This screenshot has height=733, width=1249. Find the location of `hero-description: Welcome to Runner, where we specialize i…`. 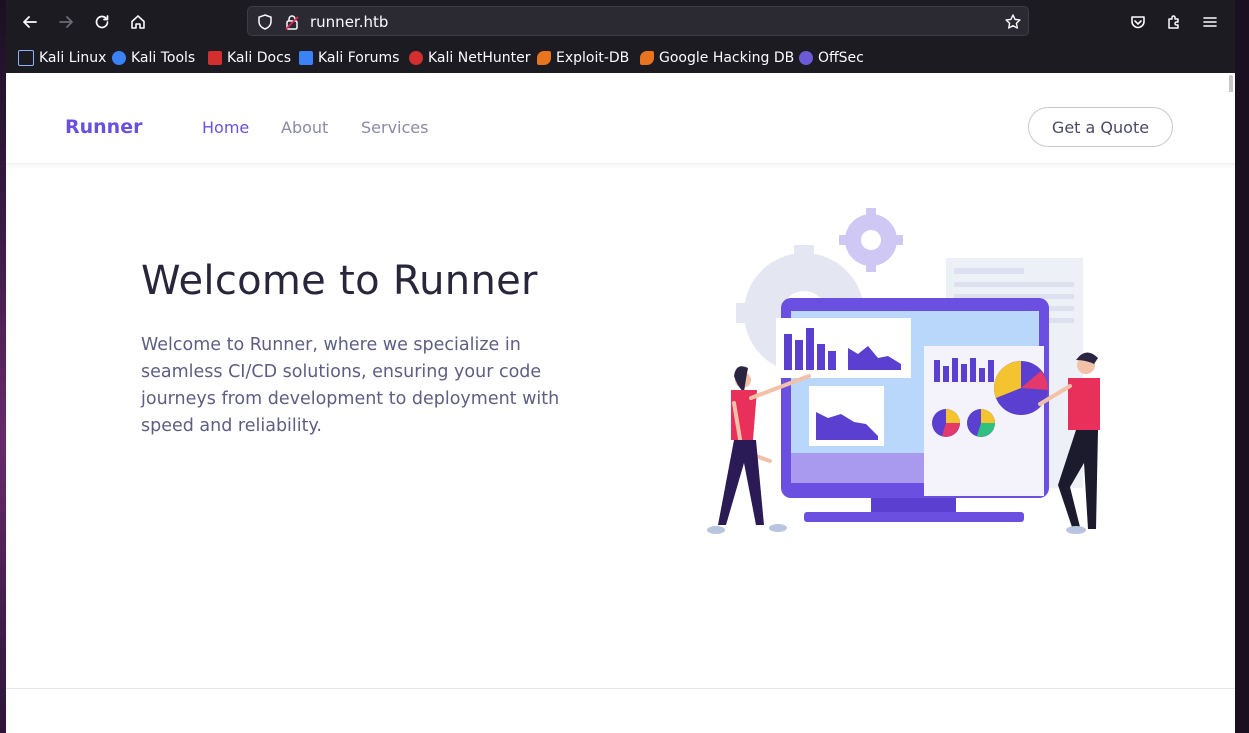

hero-description: Welcome to Runner, where we specialize i… is located at coordinates (350, 385).